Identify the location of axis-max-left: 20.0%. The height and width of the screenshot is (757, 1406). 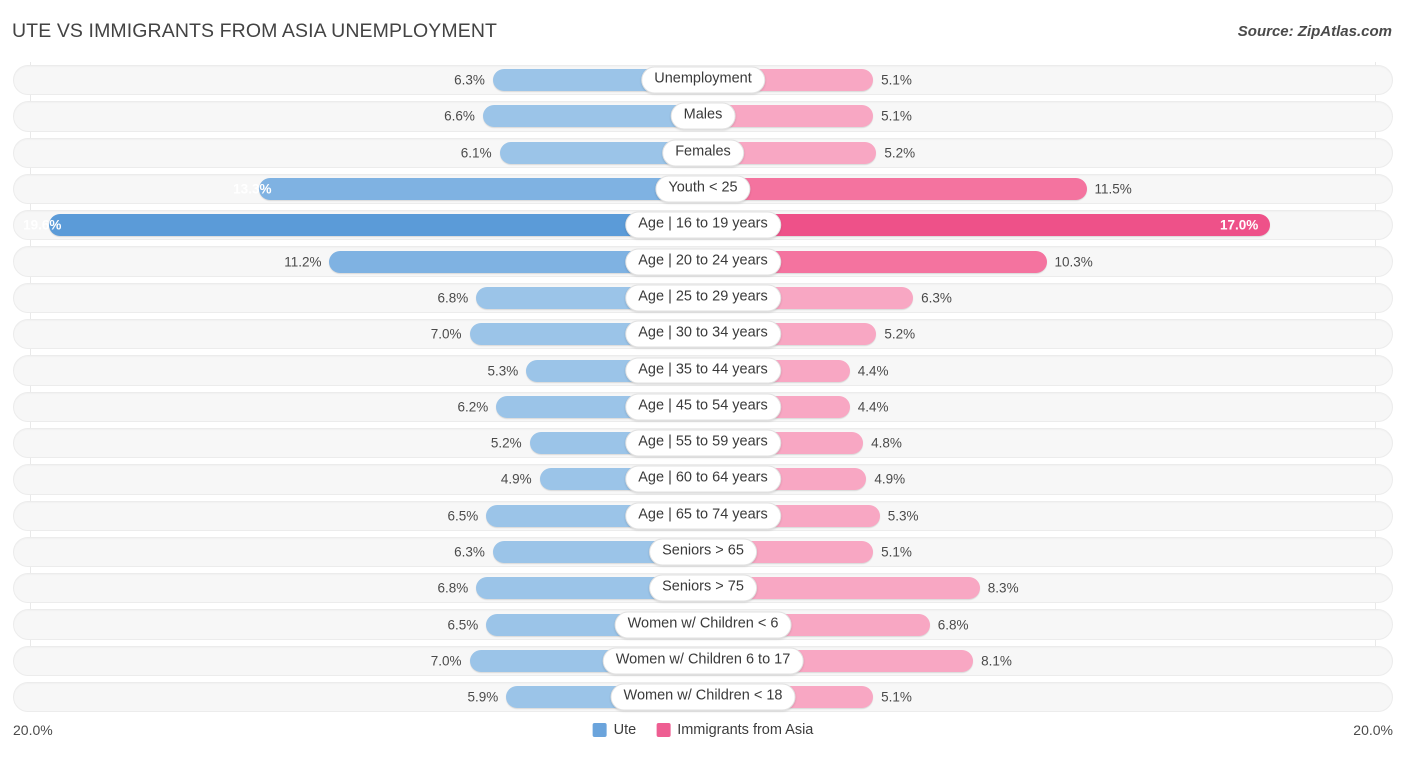
(33, 730).